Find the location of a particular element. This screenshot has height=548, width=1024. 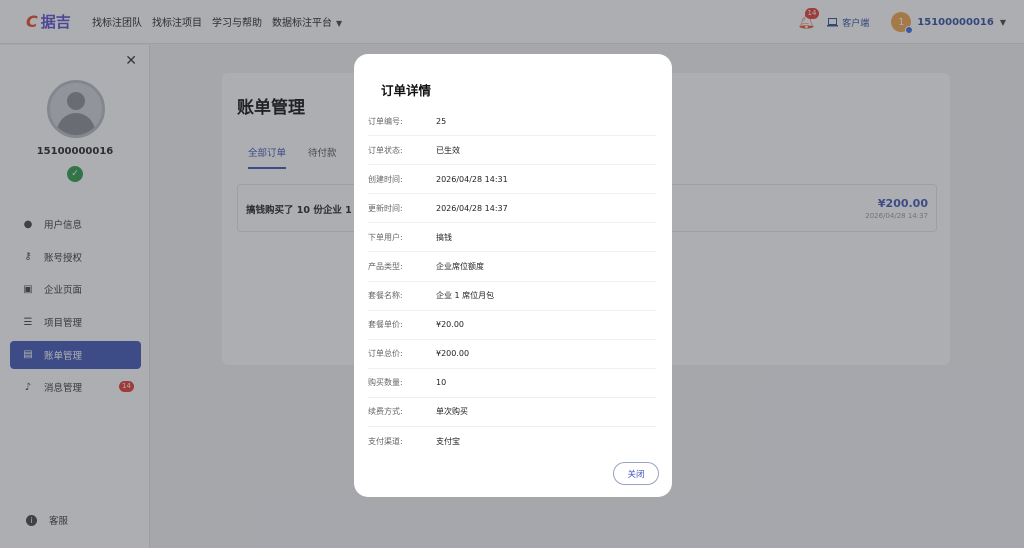

detail-row-product-type: 产品类型: 企业席位额度 is located at coordinates (512, 267).